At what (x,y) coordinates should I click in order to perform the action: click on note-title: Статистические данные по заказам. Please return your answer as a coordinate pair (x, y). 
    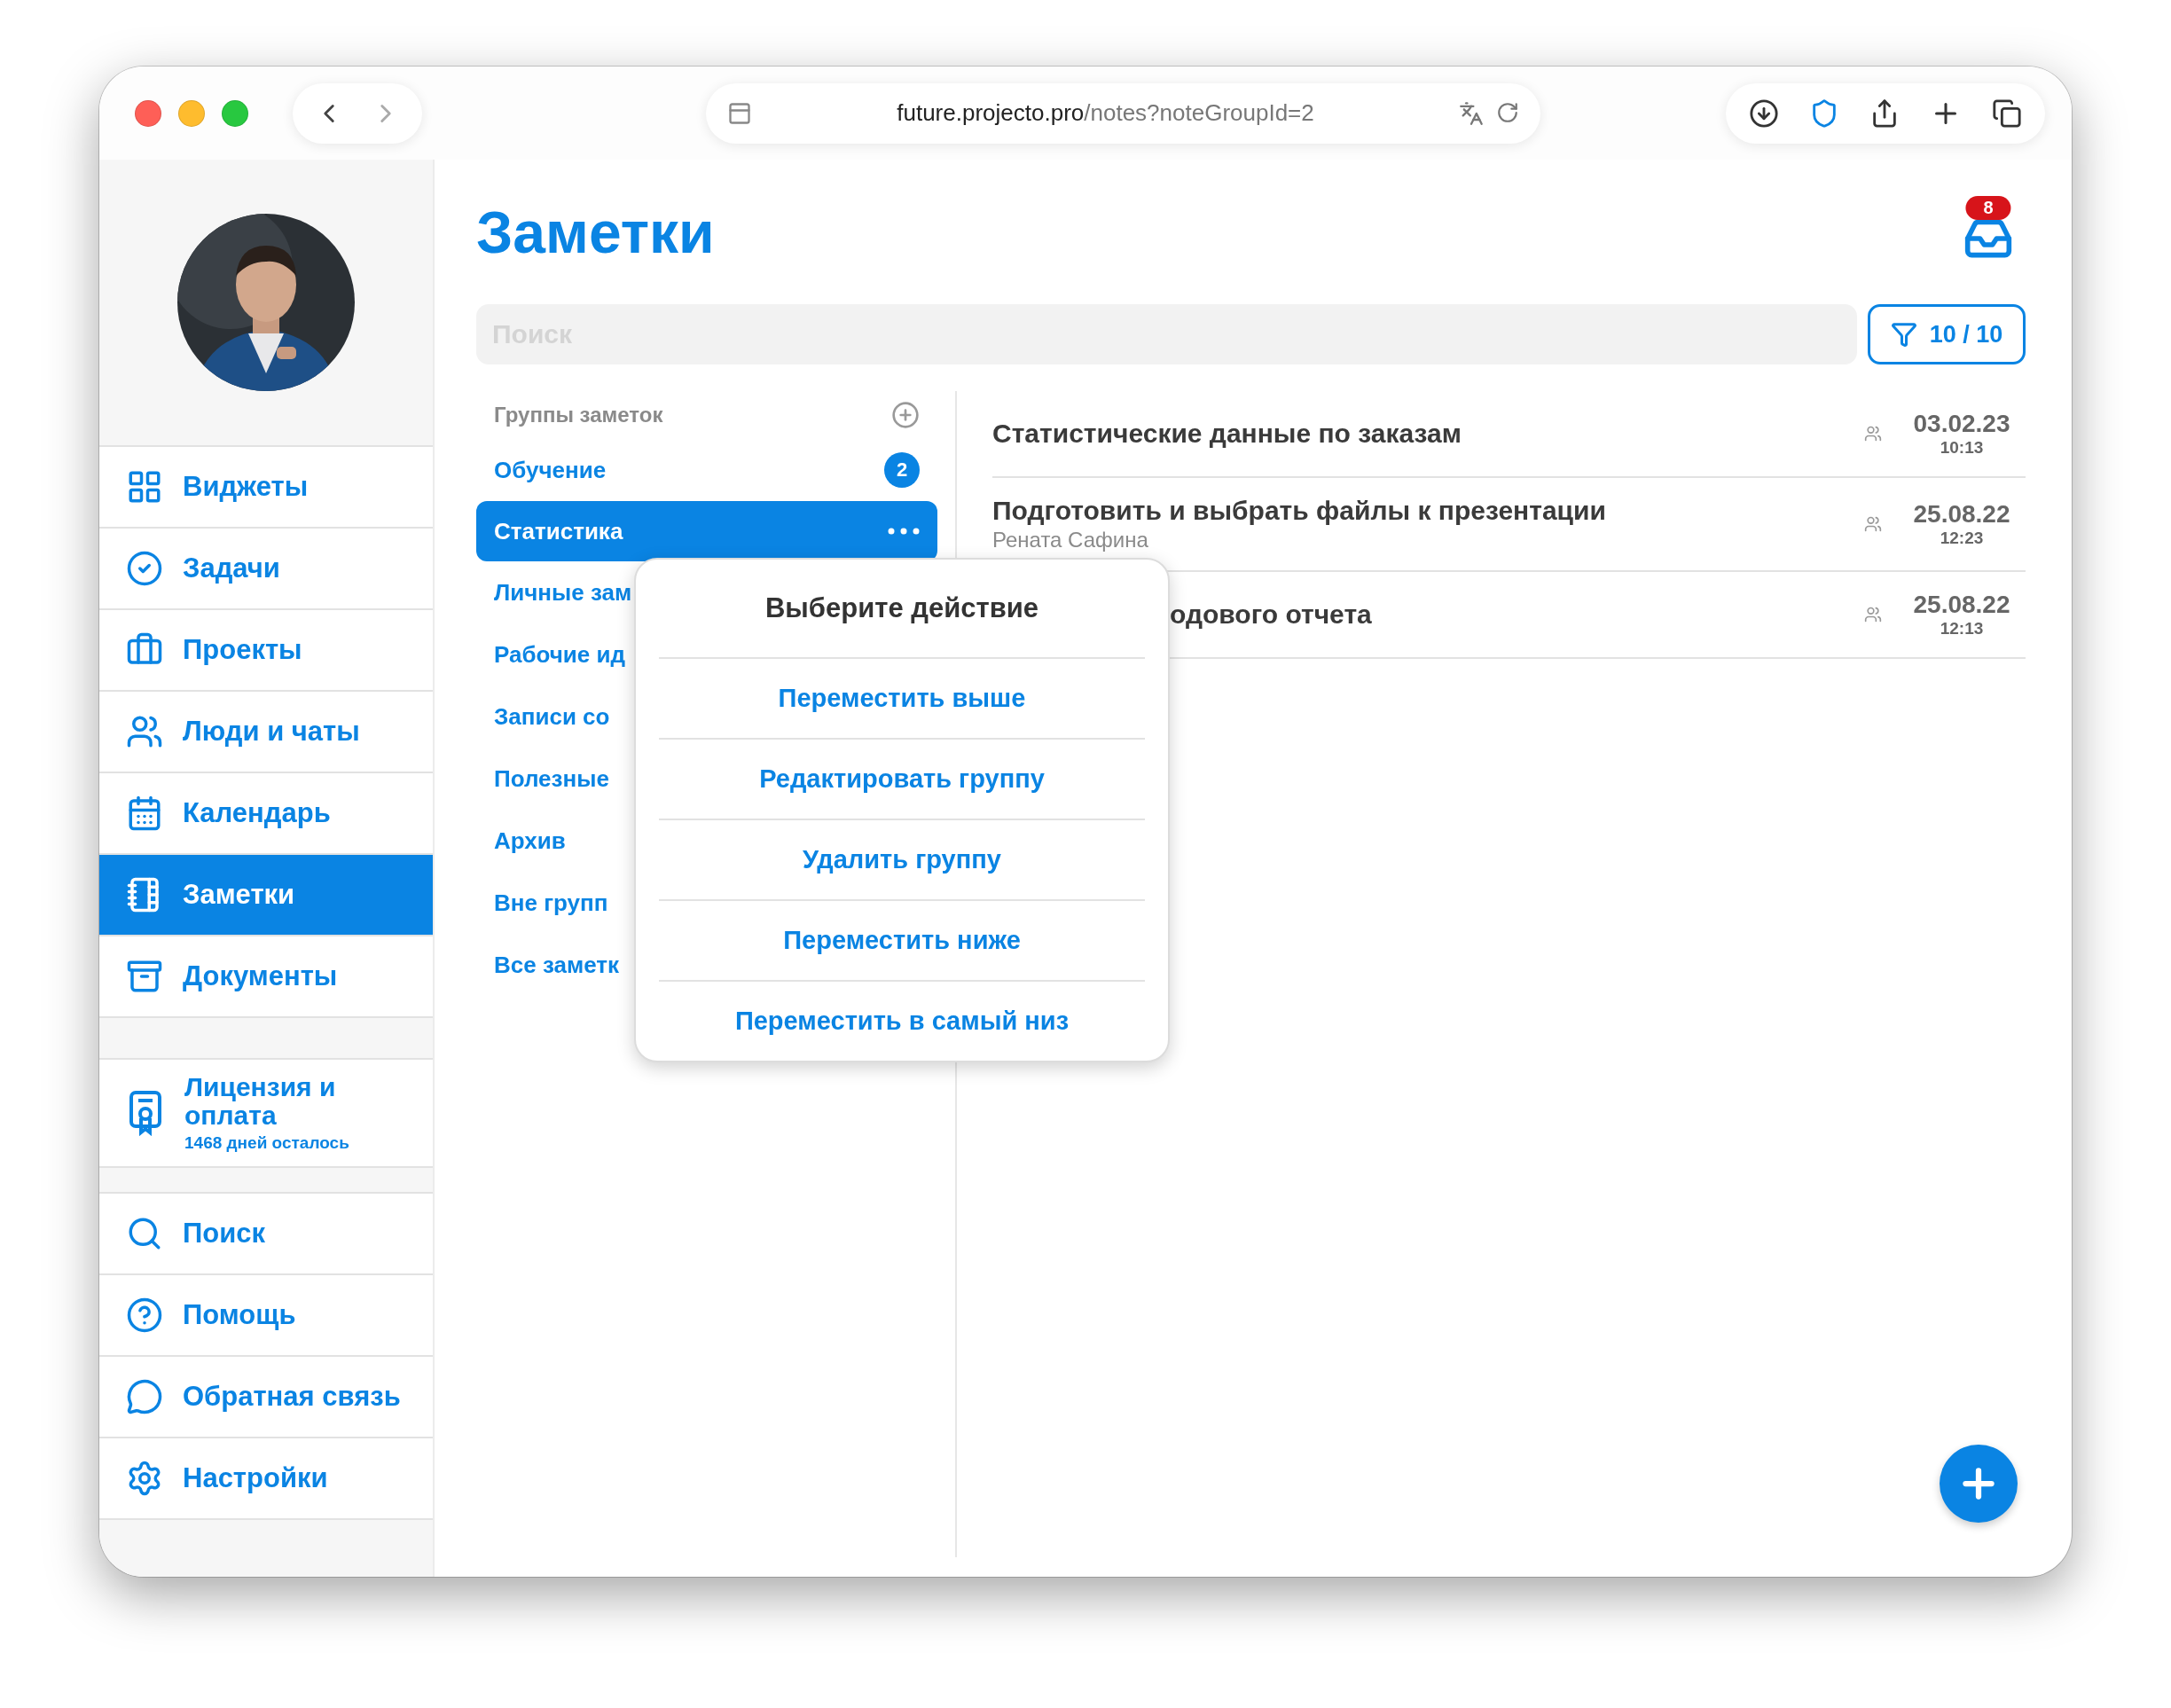
    Looking at the image, I should click on (1227, 434).